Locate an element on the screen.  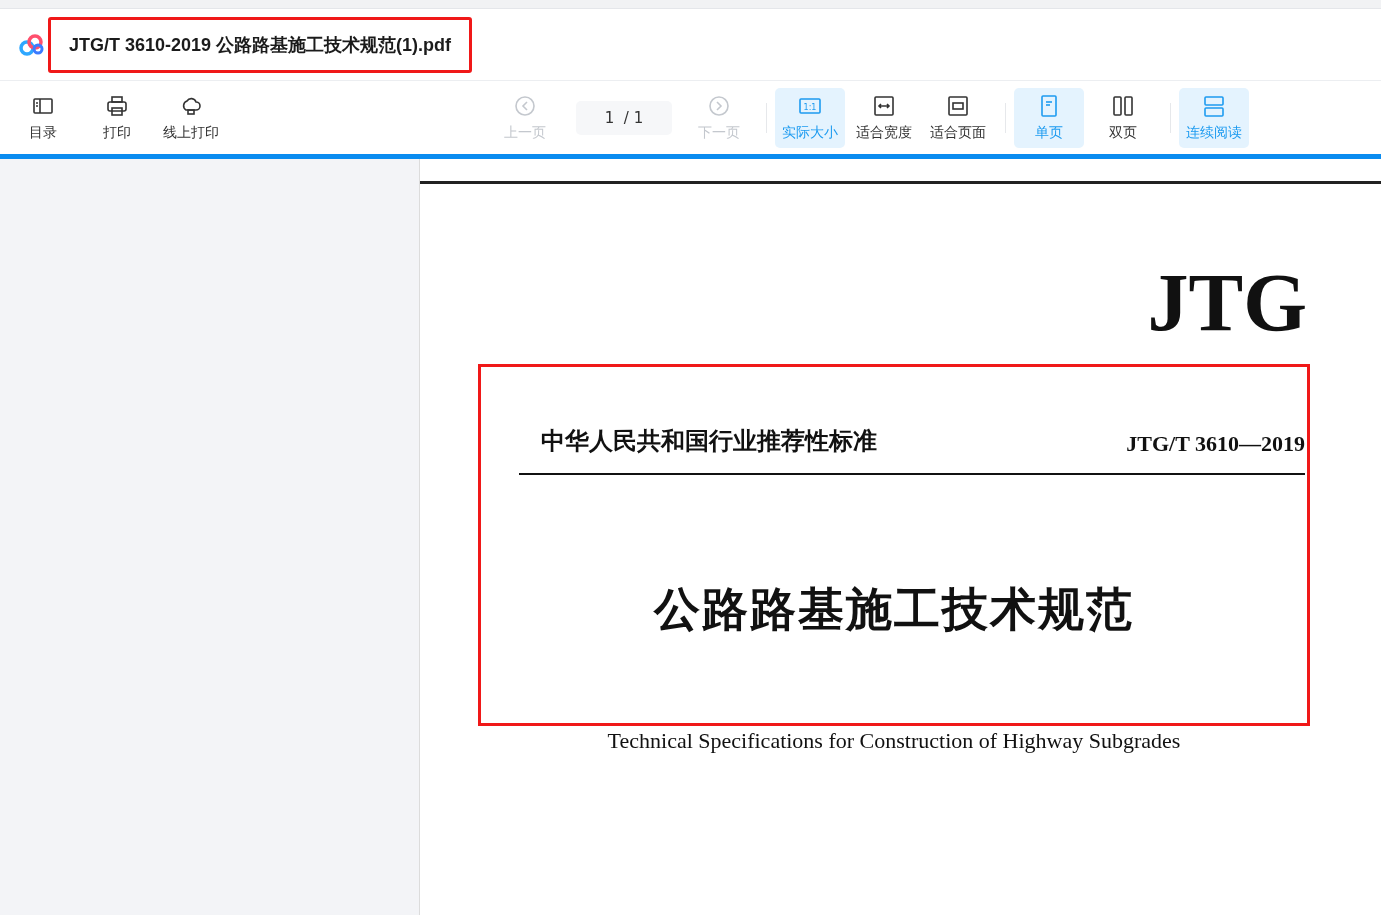
page-number-field: 1 / 1 is located at coordinates (624, 117).